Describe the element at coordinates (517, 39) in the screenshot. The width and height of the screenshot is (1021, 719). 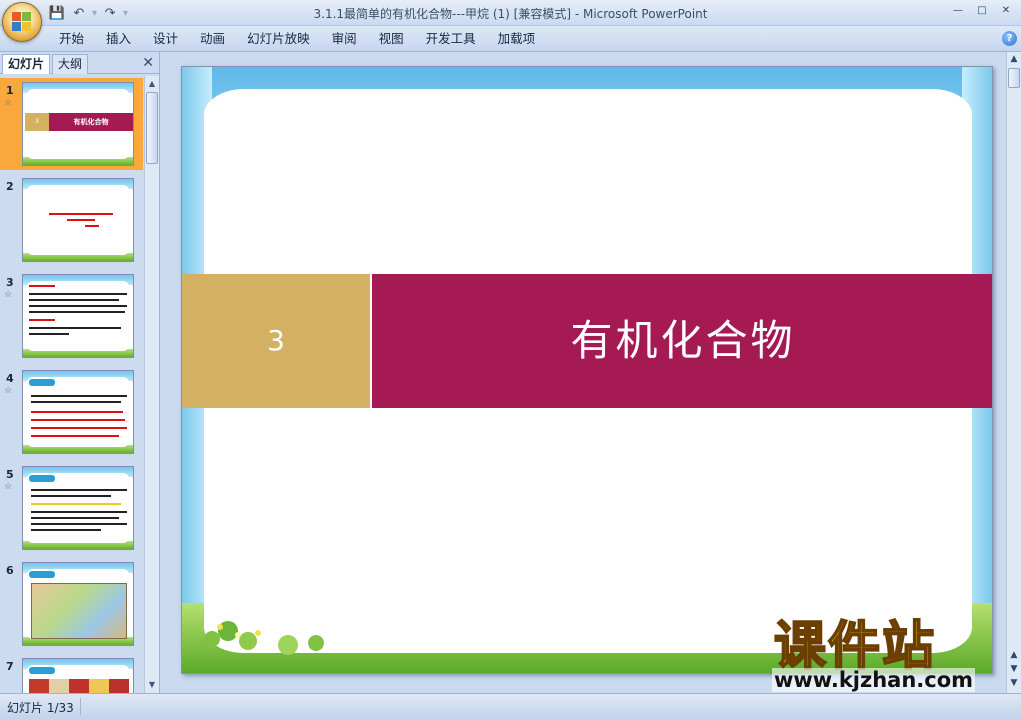
I see `tab-addins: 加载项` at that location.